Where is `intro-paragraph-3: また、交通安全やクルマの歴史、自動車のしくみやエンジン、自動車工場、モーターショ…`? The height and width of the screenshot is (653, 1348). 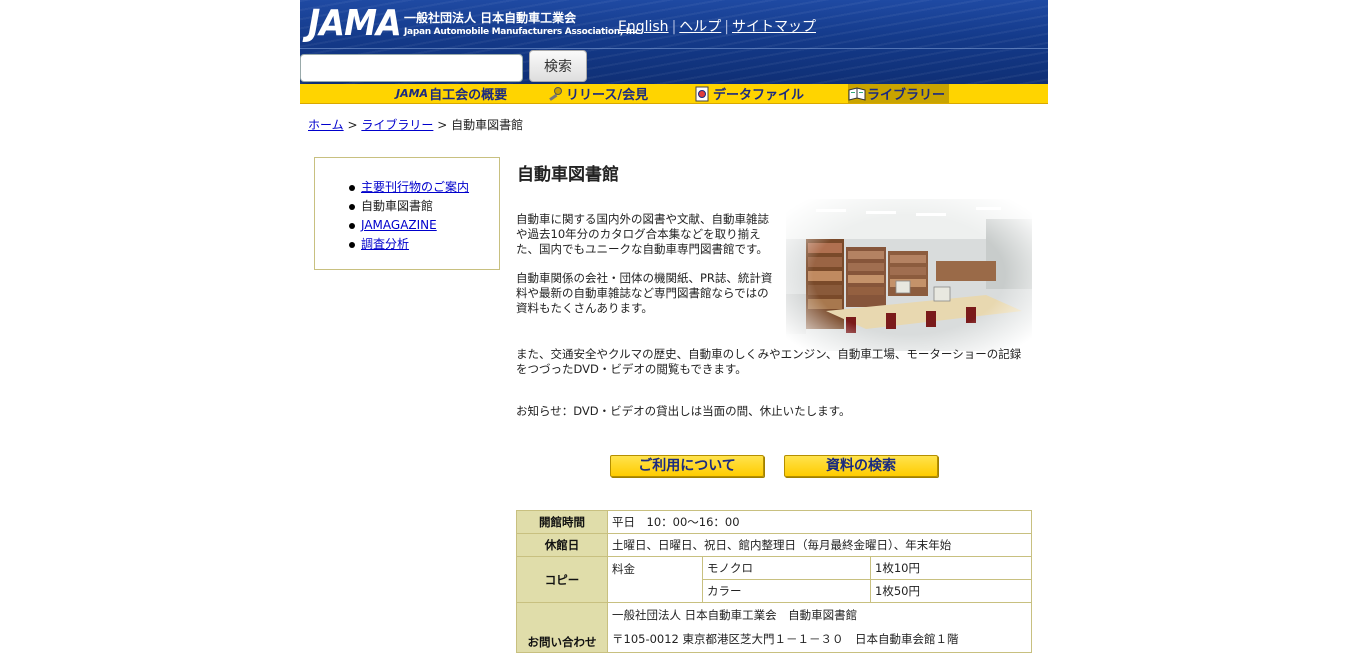 intro-paragraph-3: また、交通安全やクルマの歴史、自動車のしくみやエンジン、自動車工場、モーターショ… is located at coordinates (769, 361).